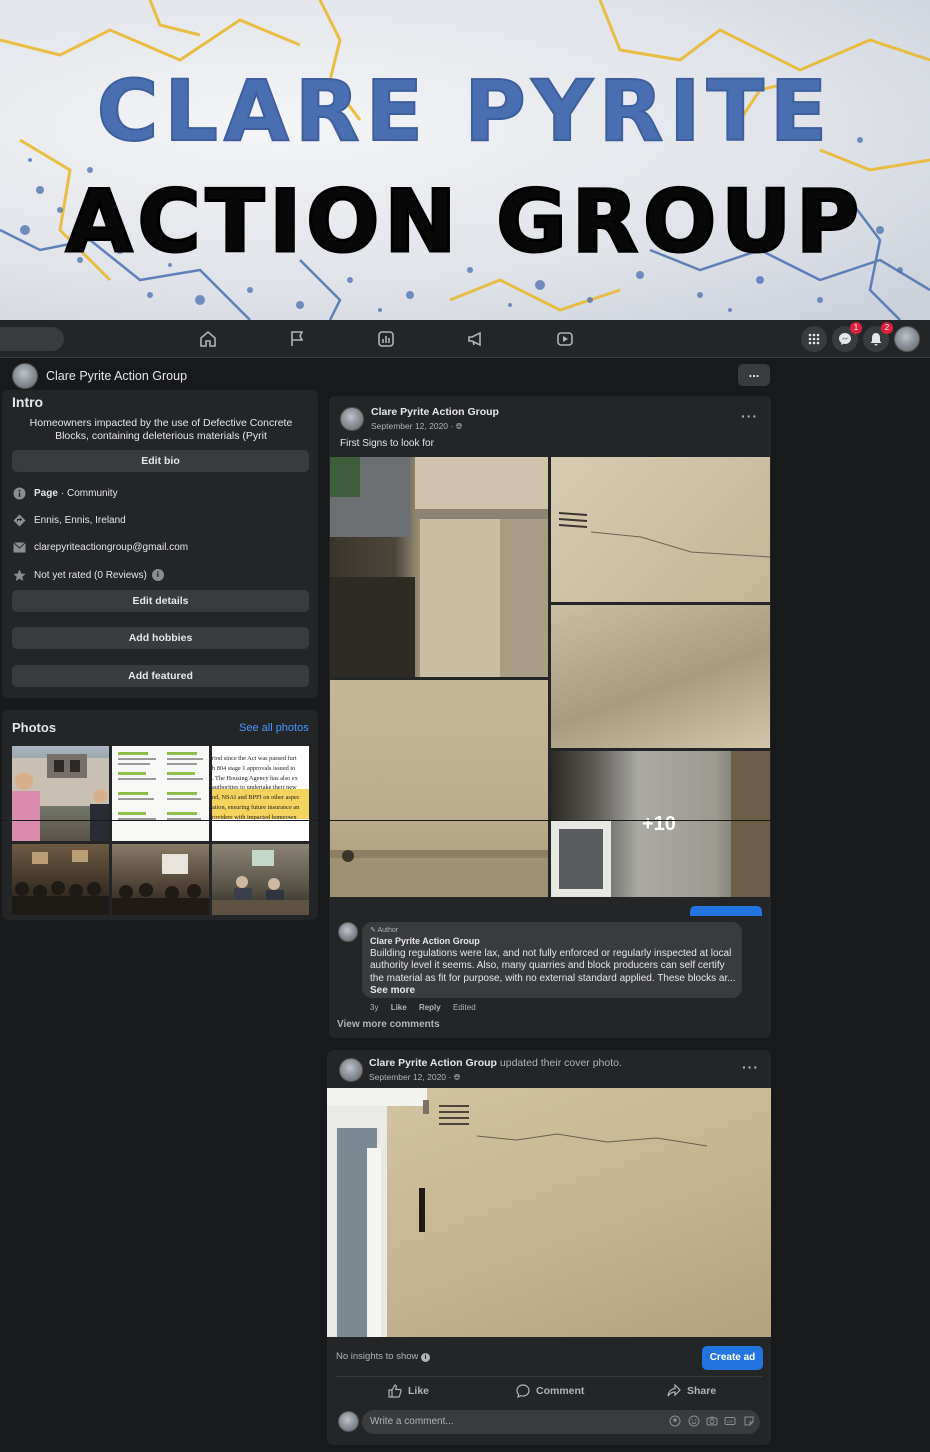 Image resolution: width=930 pixels, height=1452 pixels. I want to click on messenger-icon: 1, so click(847, 337).